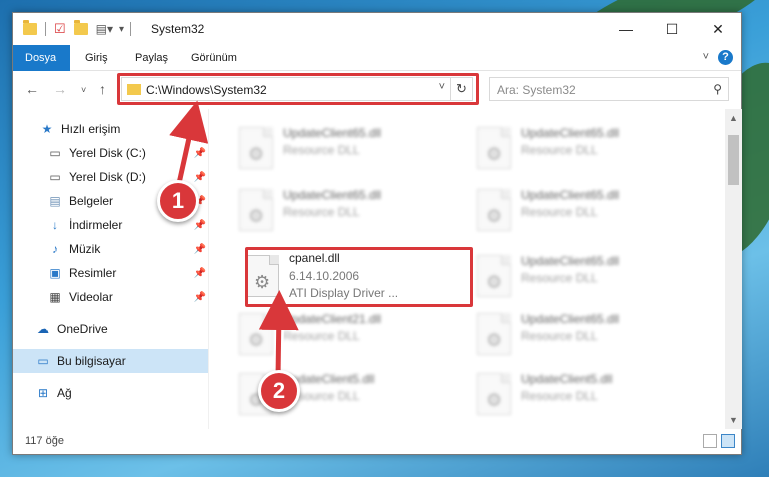  I want to click on new-folder-icon, so click(80, 27).